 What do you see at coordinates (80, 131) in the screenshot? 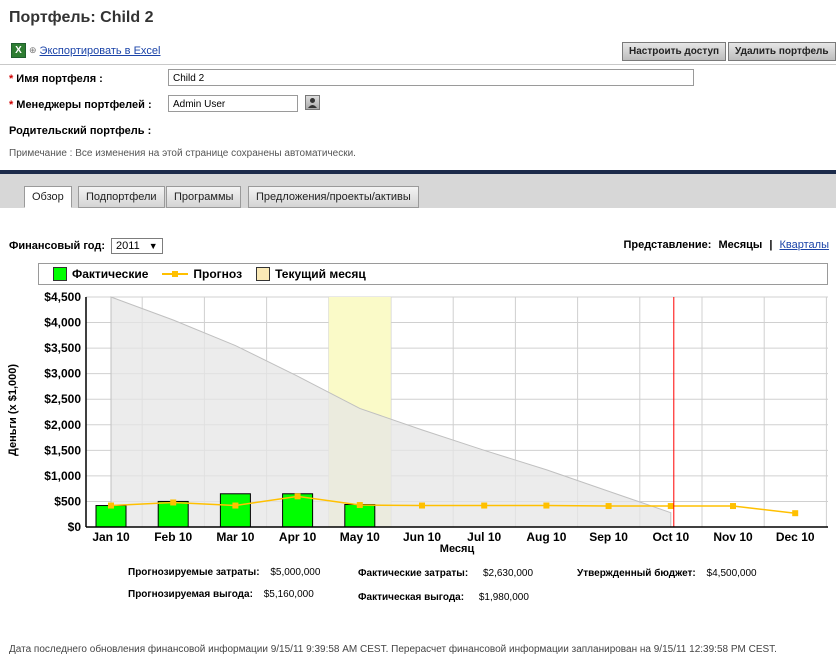
I see `parent-portfolio-label: Родительский портфель :` at bounding box center [80, 131].